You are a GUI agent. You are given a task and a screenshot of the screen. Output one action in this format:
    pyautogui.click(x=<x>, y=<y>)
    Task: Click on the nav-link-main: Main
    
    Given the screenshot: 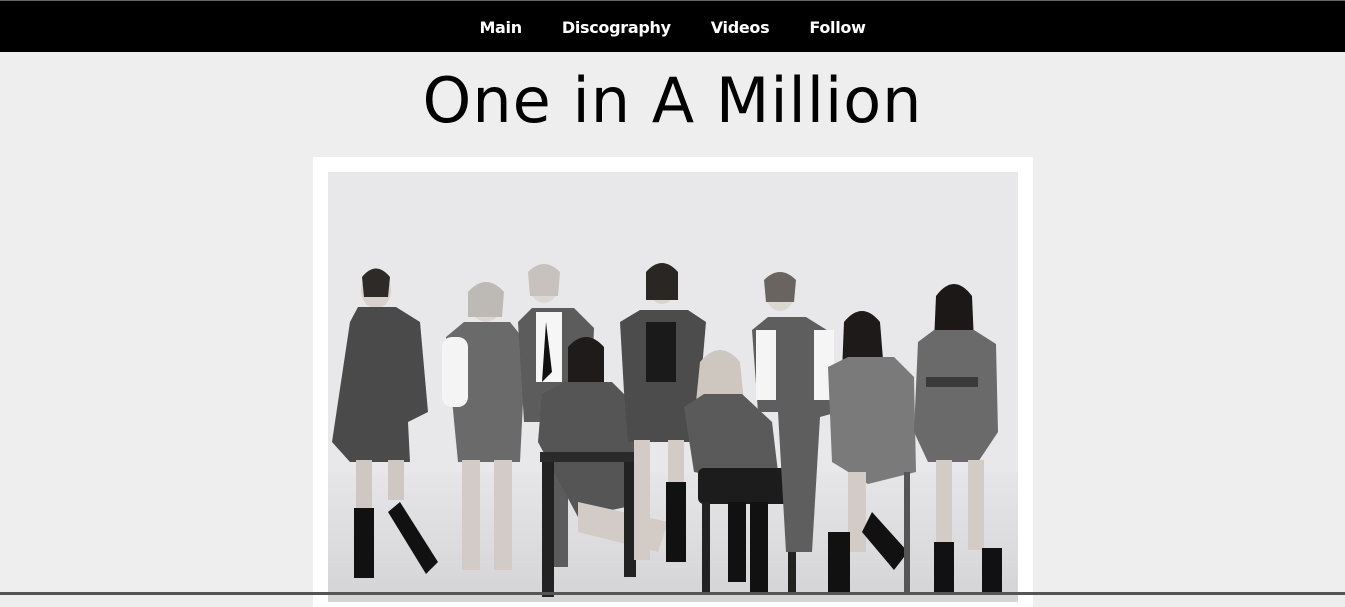 What is the action you would take?
    pyautogui.click(x=500, y=27)
    